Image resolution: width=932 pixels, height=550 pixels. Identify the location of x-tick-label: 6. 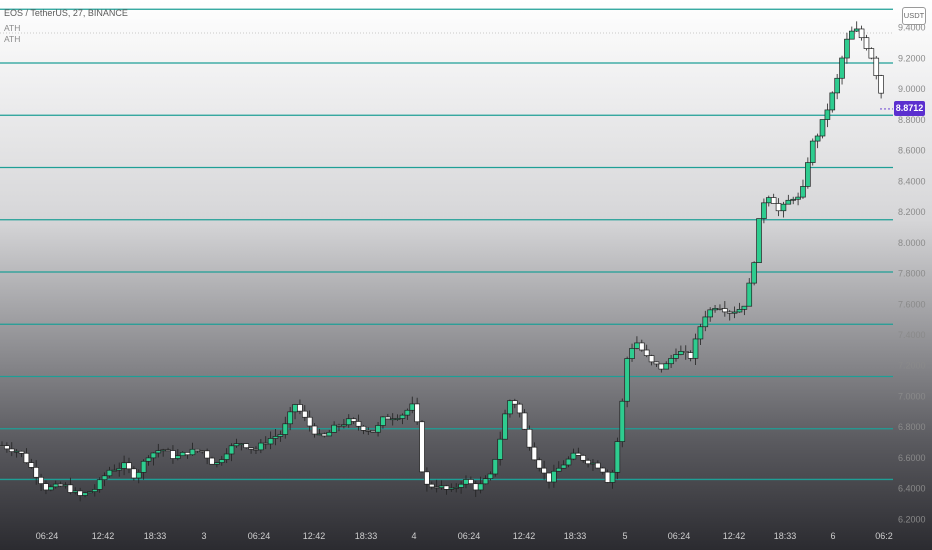
(832, 536).